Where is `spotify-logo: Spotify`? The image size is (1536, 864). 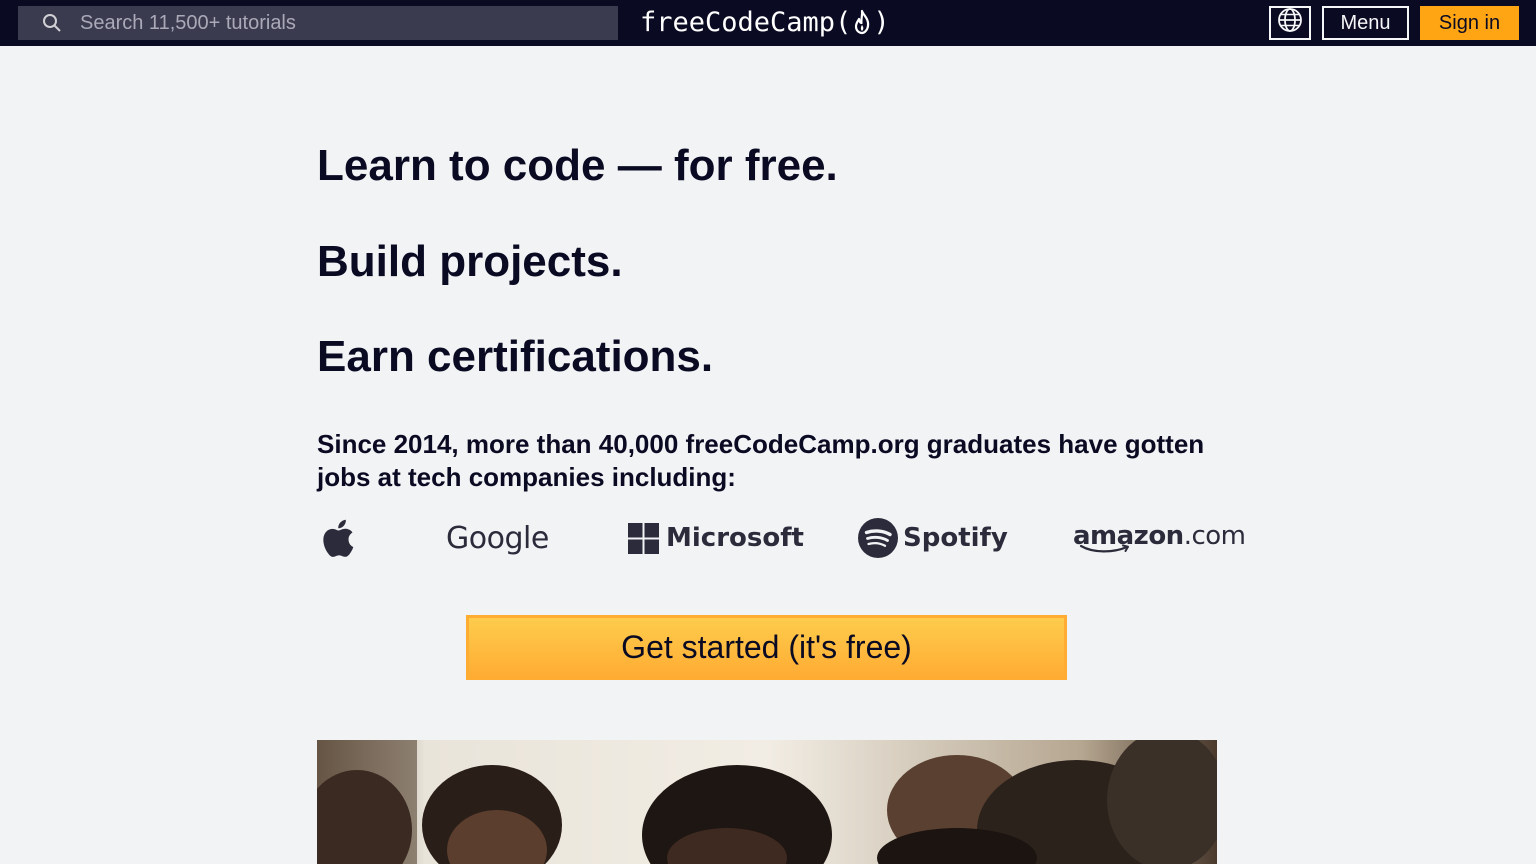 spotify-logo: Spotify is located at coordinates (933, 538).